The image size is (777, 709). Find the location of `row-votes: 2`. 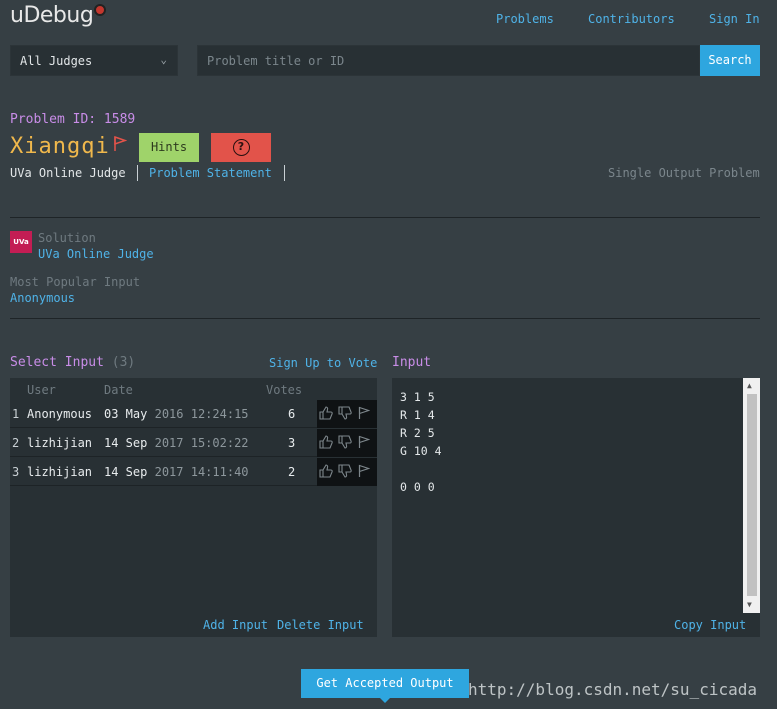

row-votes: 2 is located at coordinates (292, 472).